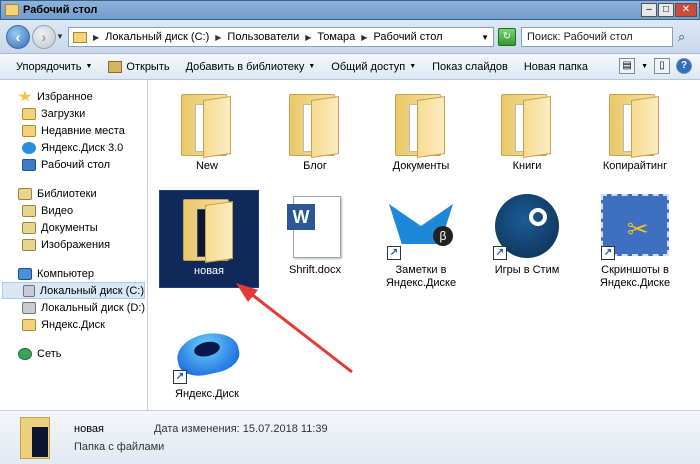 Image resolution: width=700 pixels, height=464 pixels. Describe the element at coordinates (421, 276) in the screenshot. I see `file-label: Заметки в Яндекс.Диске` at that location.